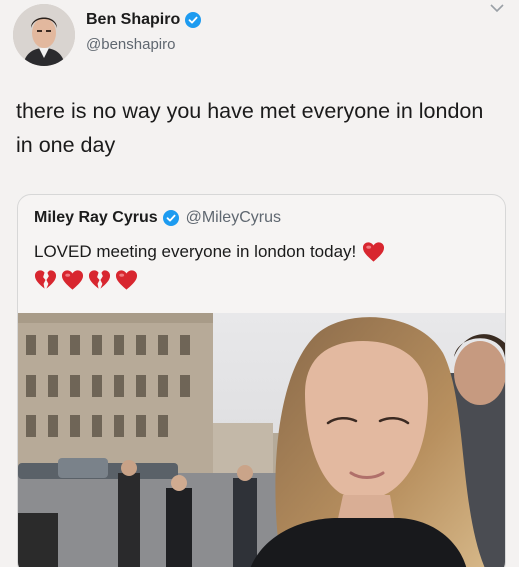  What do you see at coordinates (497, 8) in the screenshot?
I see `chevron-down-icon` at bounding box center [497, 8].